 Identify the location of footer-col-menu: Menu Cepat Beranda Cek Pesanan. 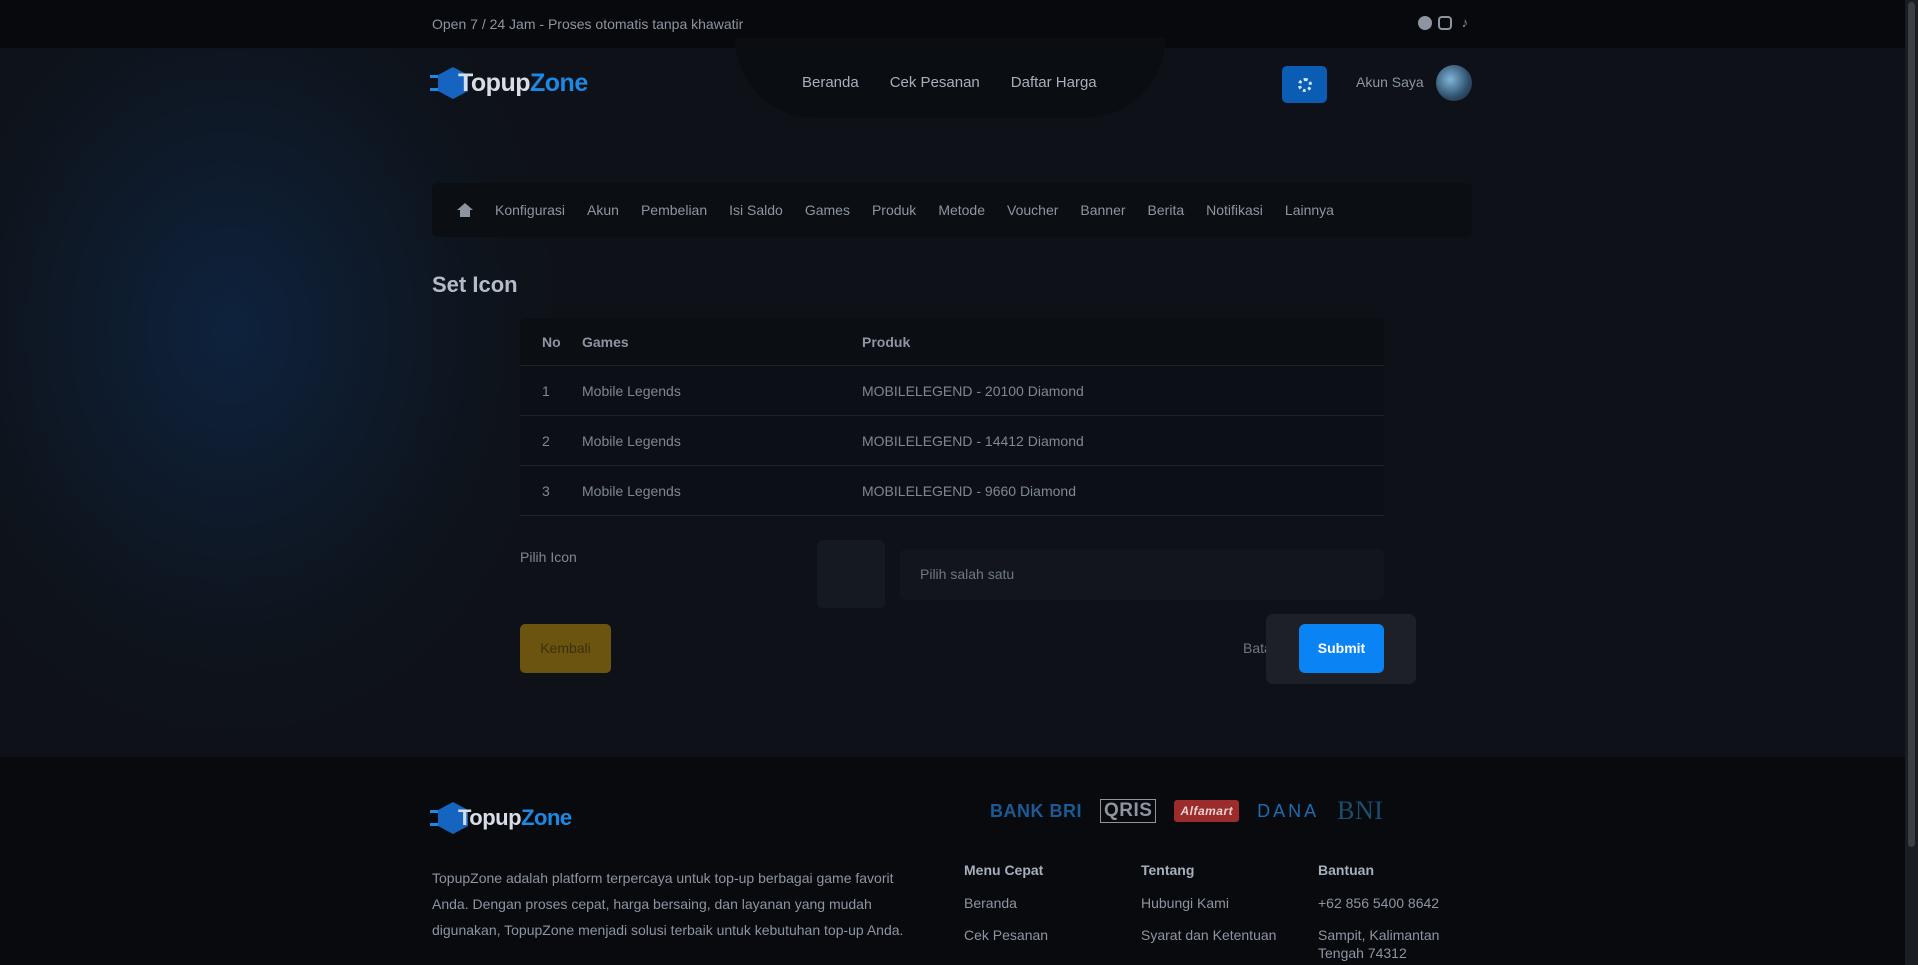
(1006, 910).